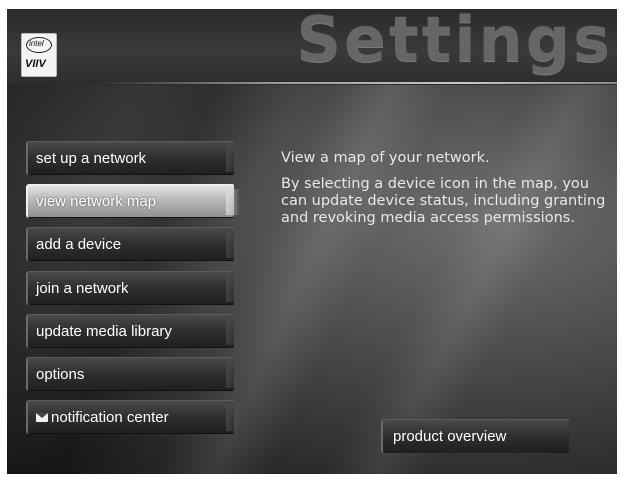 The height and width of the screenshot is (477, 624). I want to click on menu-item-label: set up a network, so click(91, 158).